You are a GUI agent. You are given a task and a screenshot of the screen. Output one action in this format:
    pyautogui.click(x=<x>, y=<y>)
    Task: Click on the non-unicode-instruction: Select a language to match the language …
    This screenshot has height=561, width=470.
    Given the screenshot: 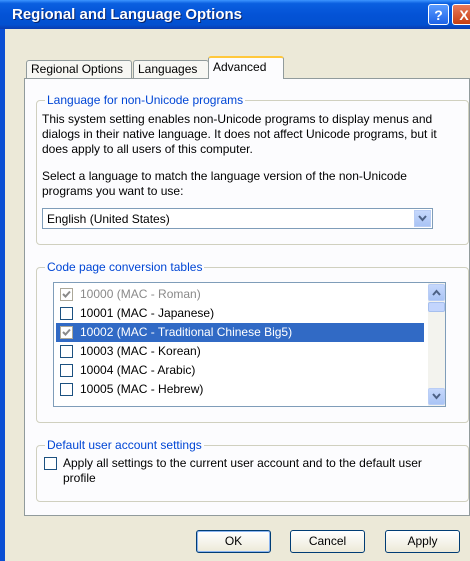 What is the action you would take?
    pyautogui.click(x=224, y=183)
    